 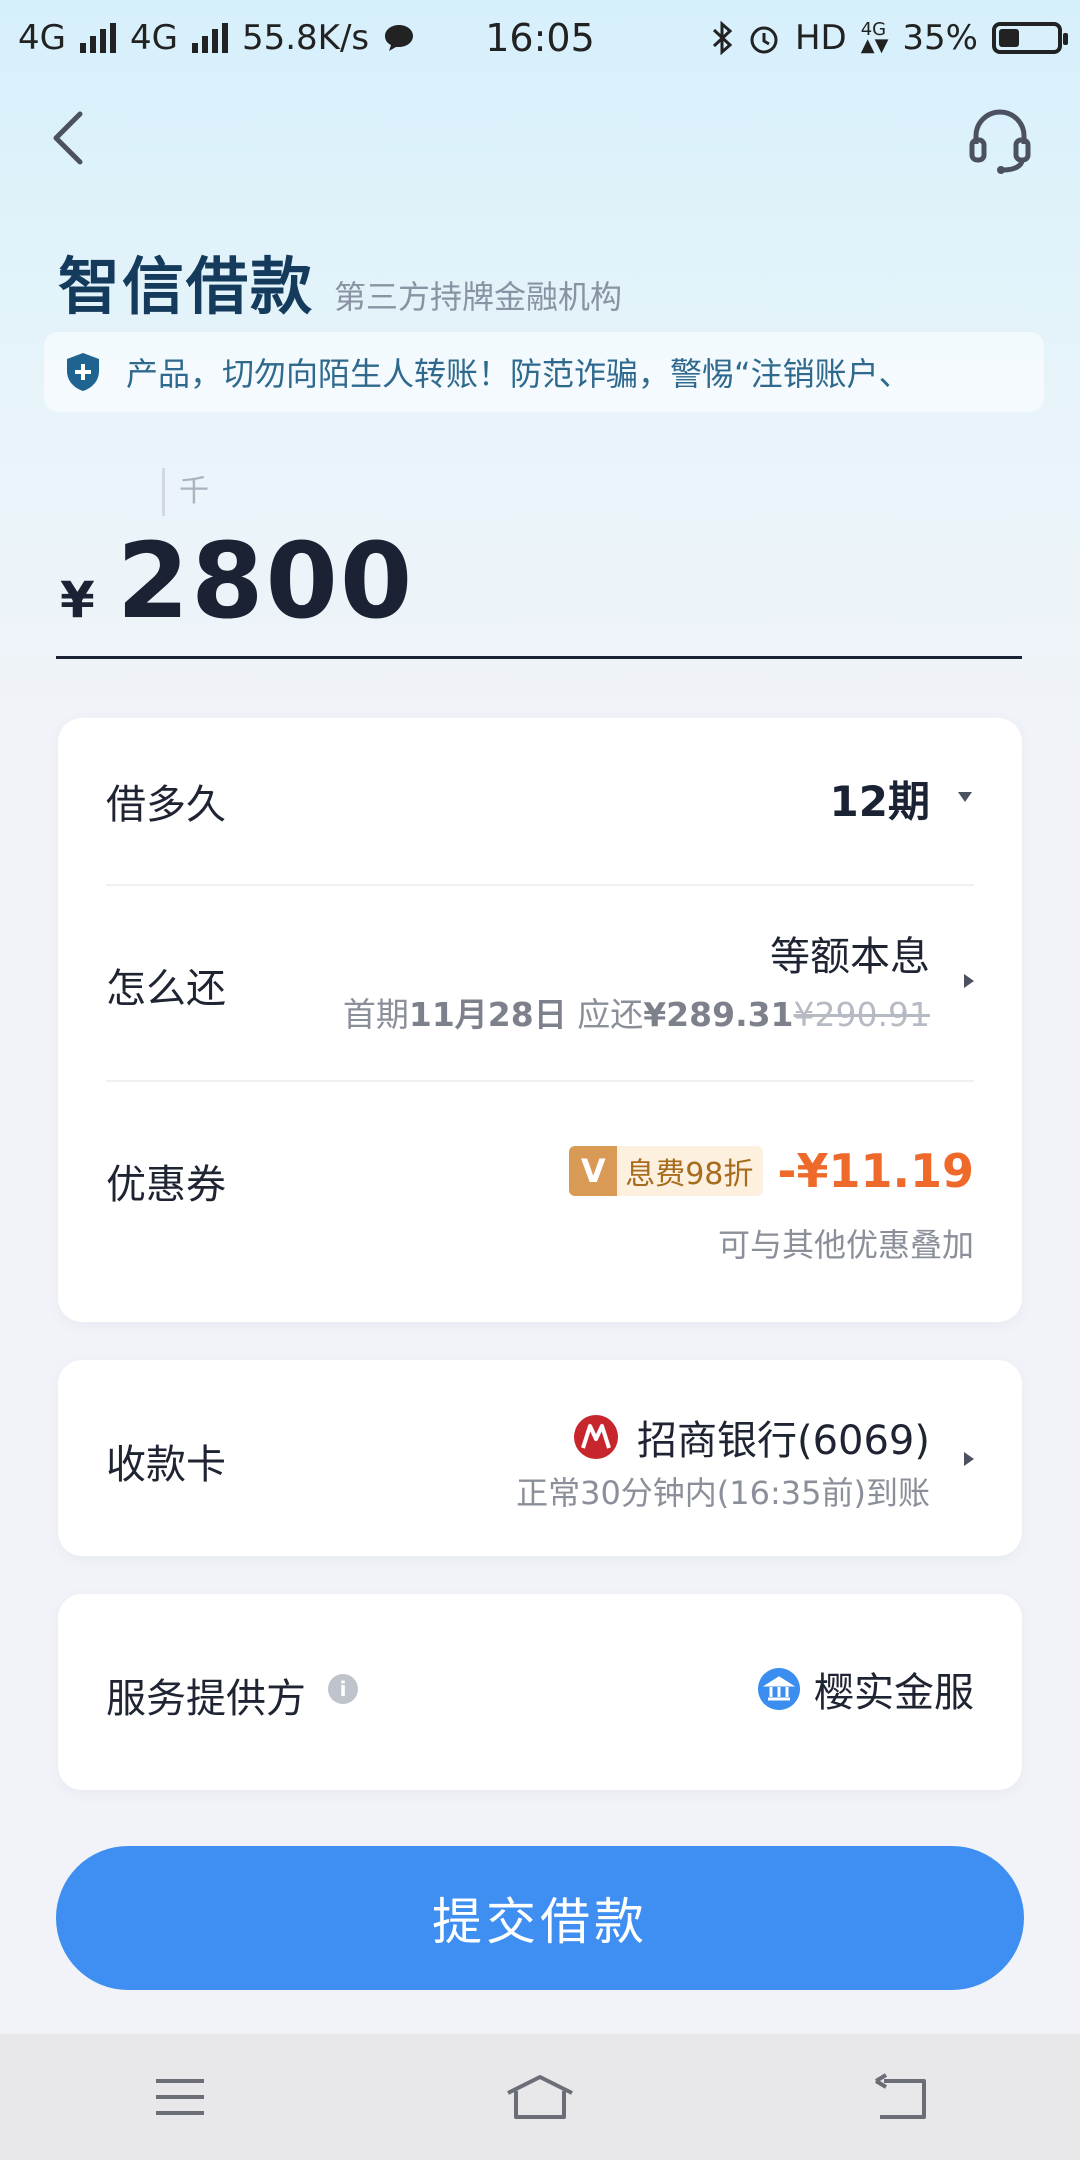 I want to click on term-label: 借多久, so click(x=166, y=805).